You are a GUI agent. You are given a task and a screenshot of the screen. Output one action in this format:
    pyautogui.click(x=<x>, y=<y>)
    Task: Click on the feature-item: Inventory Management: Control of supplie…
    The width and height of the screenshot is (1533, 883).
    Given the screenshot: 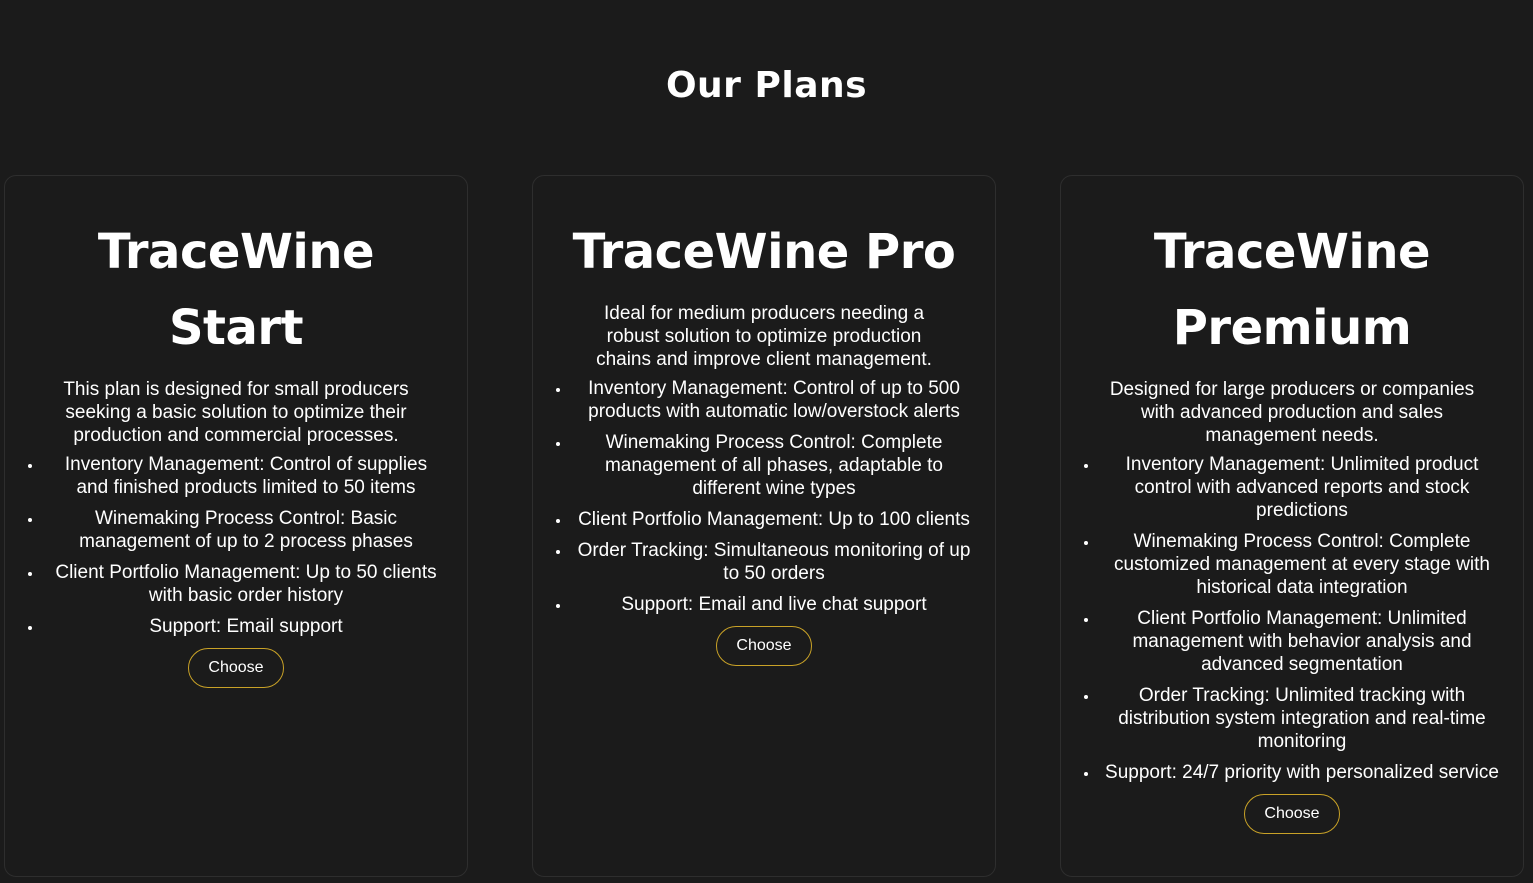 What is the action you would take?
    pyautogui.click(x=244, y=476)
    